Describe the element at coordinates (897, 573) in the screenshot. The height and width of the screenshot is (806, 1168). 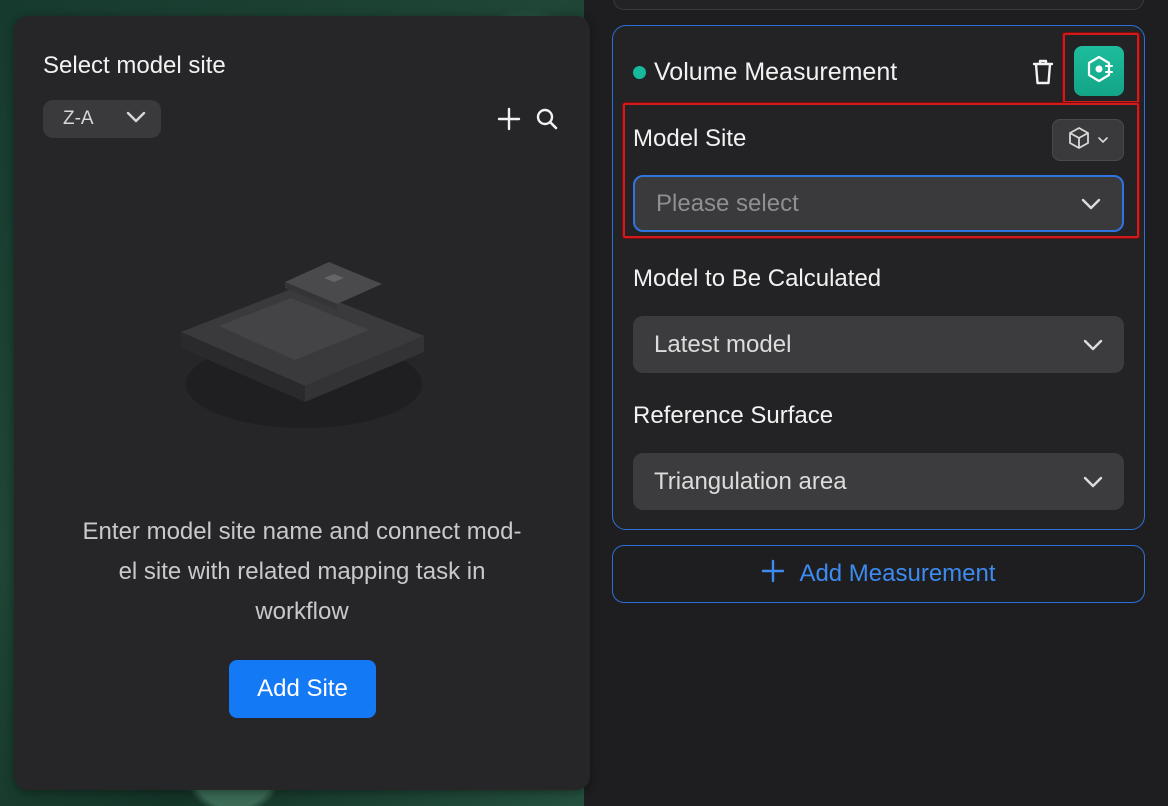
I see `add-measurement-label: Add Measurement` at that location.